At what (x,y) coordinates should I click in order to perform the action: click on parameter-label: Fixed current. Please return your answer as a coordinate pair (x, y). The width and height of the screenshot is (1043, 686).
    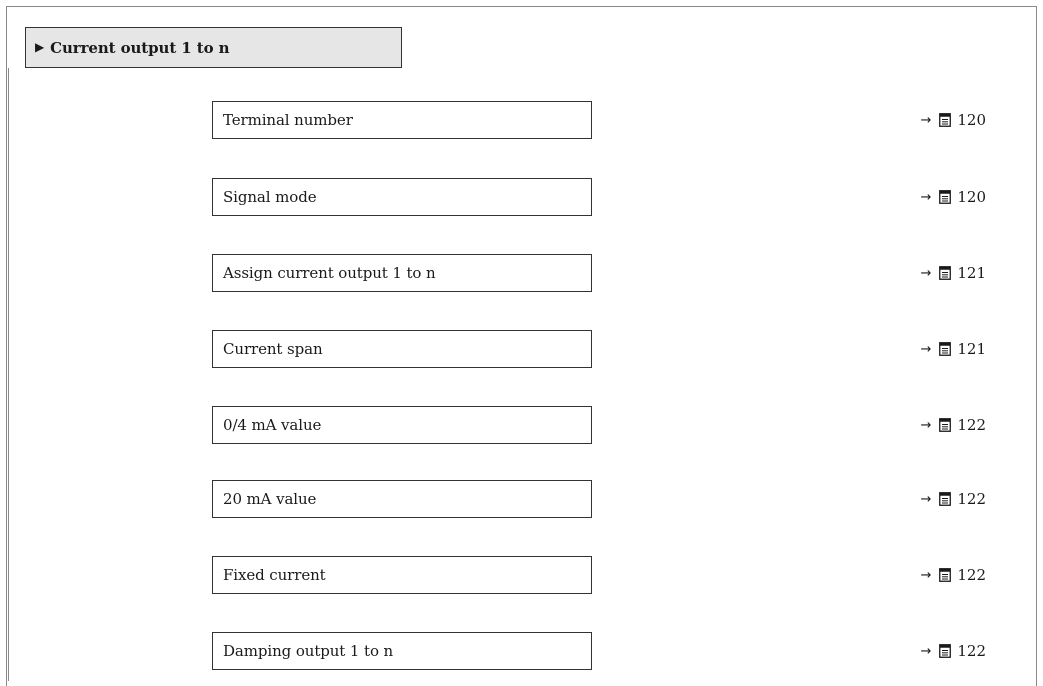
    Looking at the image, I should click on (274, 575).